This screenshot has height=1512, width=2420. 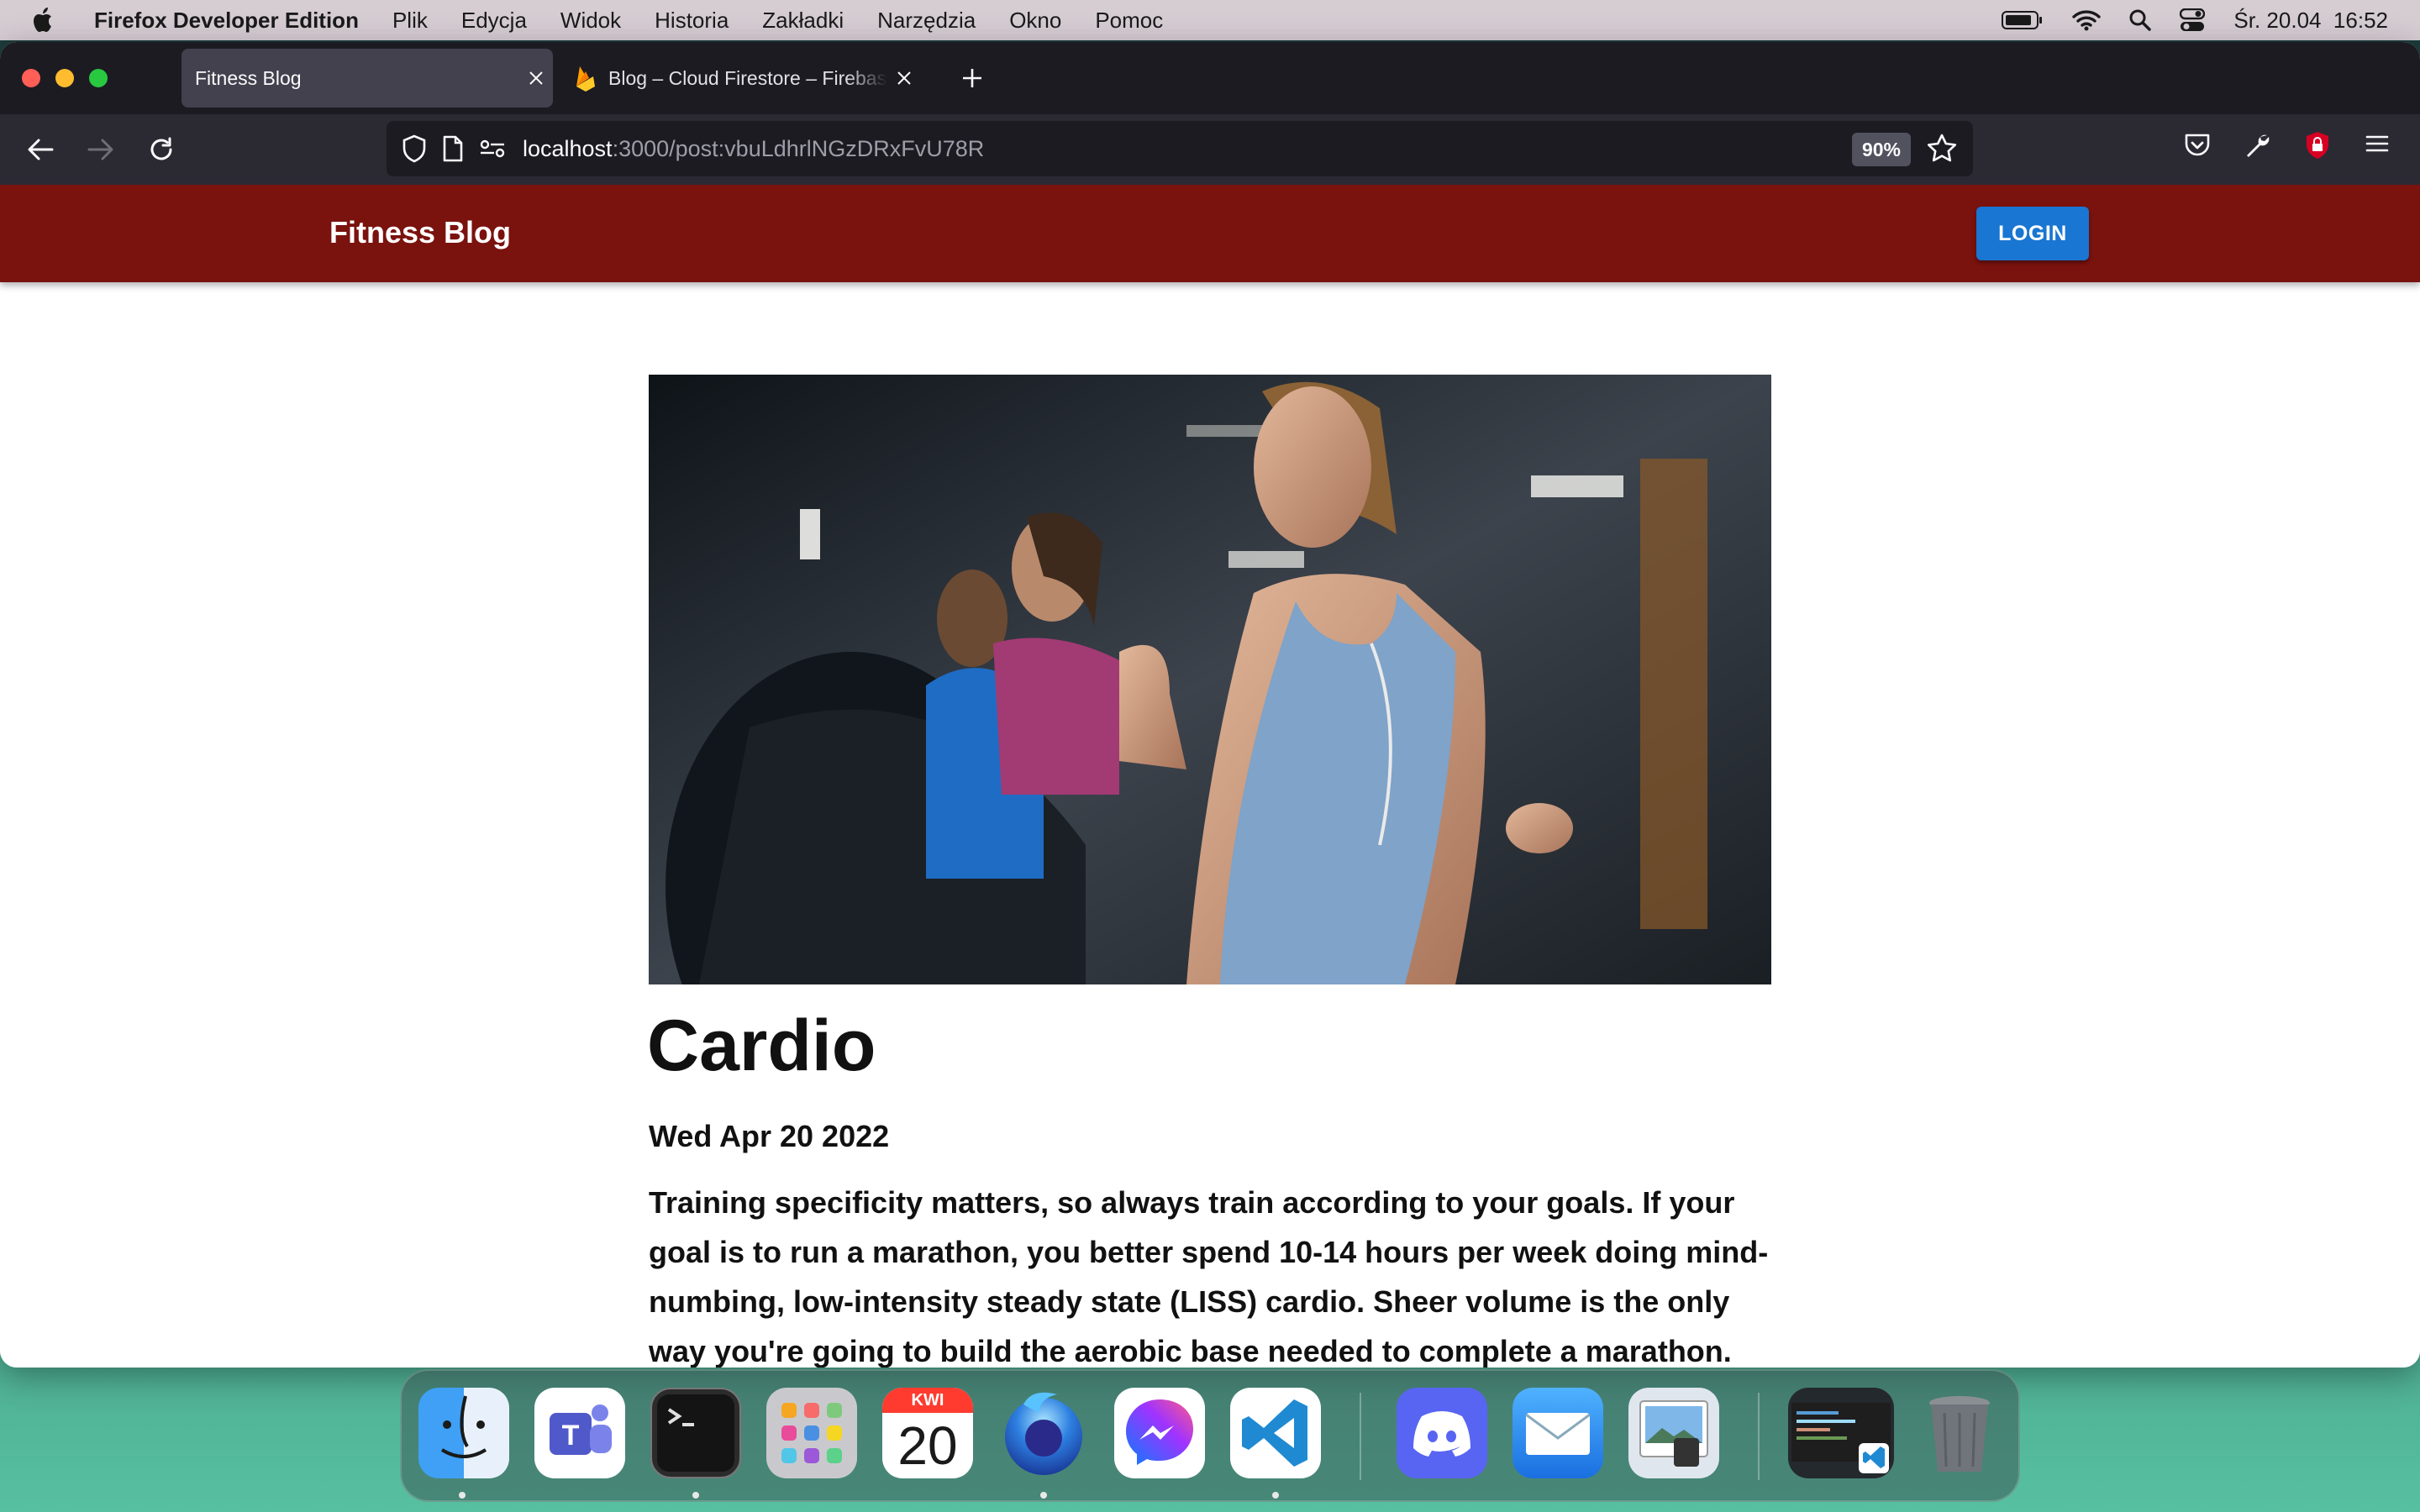 What do you see at coordinates (494, 21) in the screenshot?
I see `menu-edit: Edycja` at bounding box center [494, 21].